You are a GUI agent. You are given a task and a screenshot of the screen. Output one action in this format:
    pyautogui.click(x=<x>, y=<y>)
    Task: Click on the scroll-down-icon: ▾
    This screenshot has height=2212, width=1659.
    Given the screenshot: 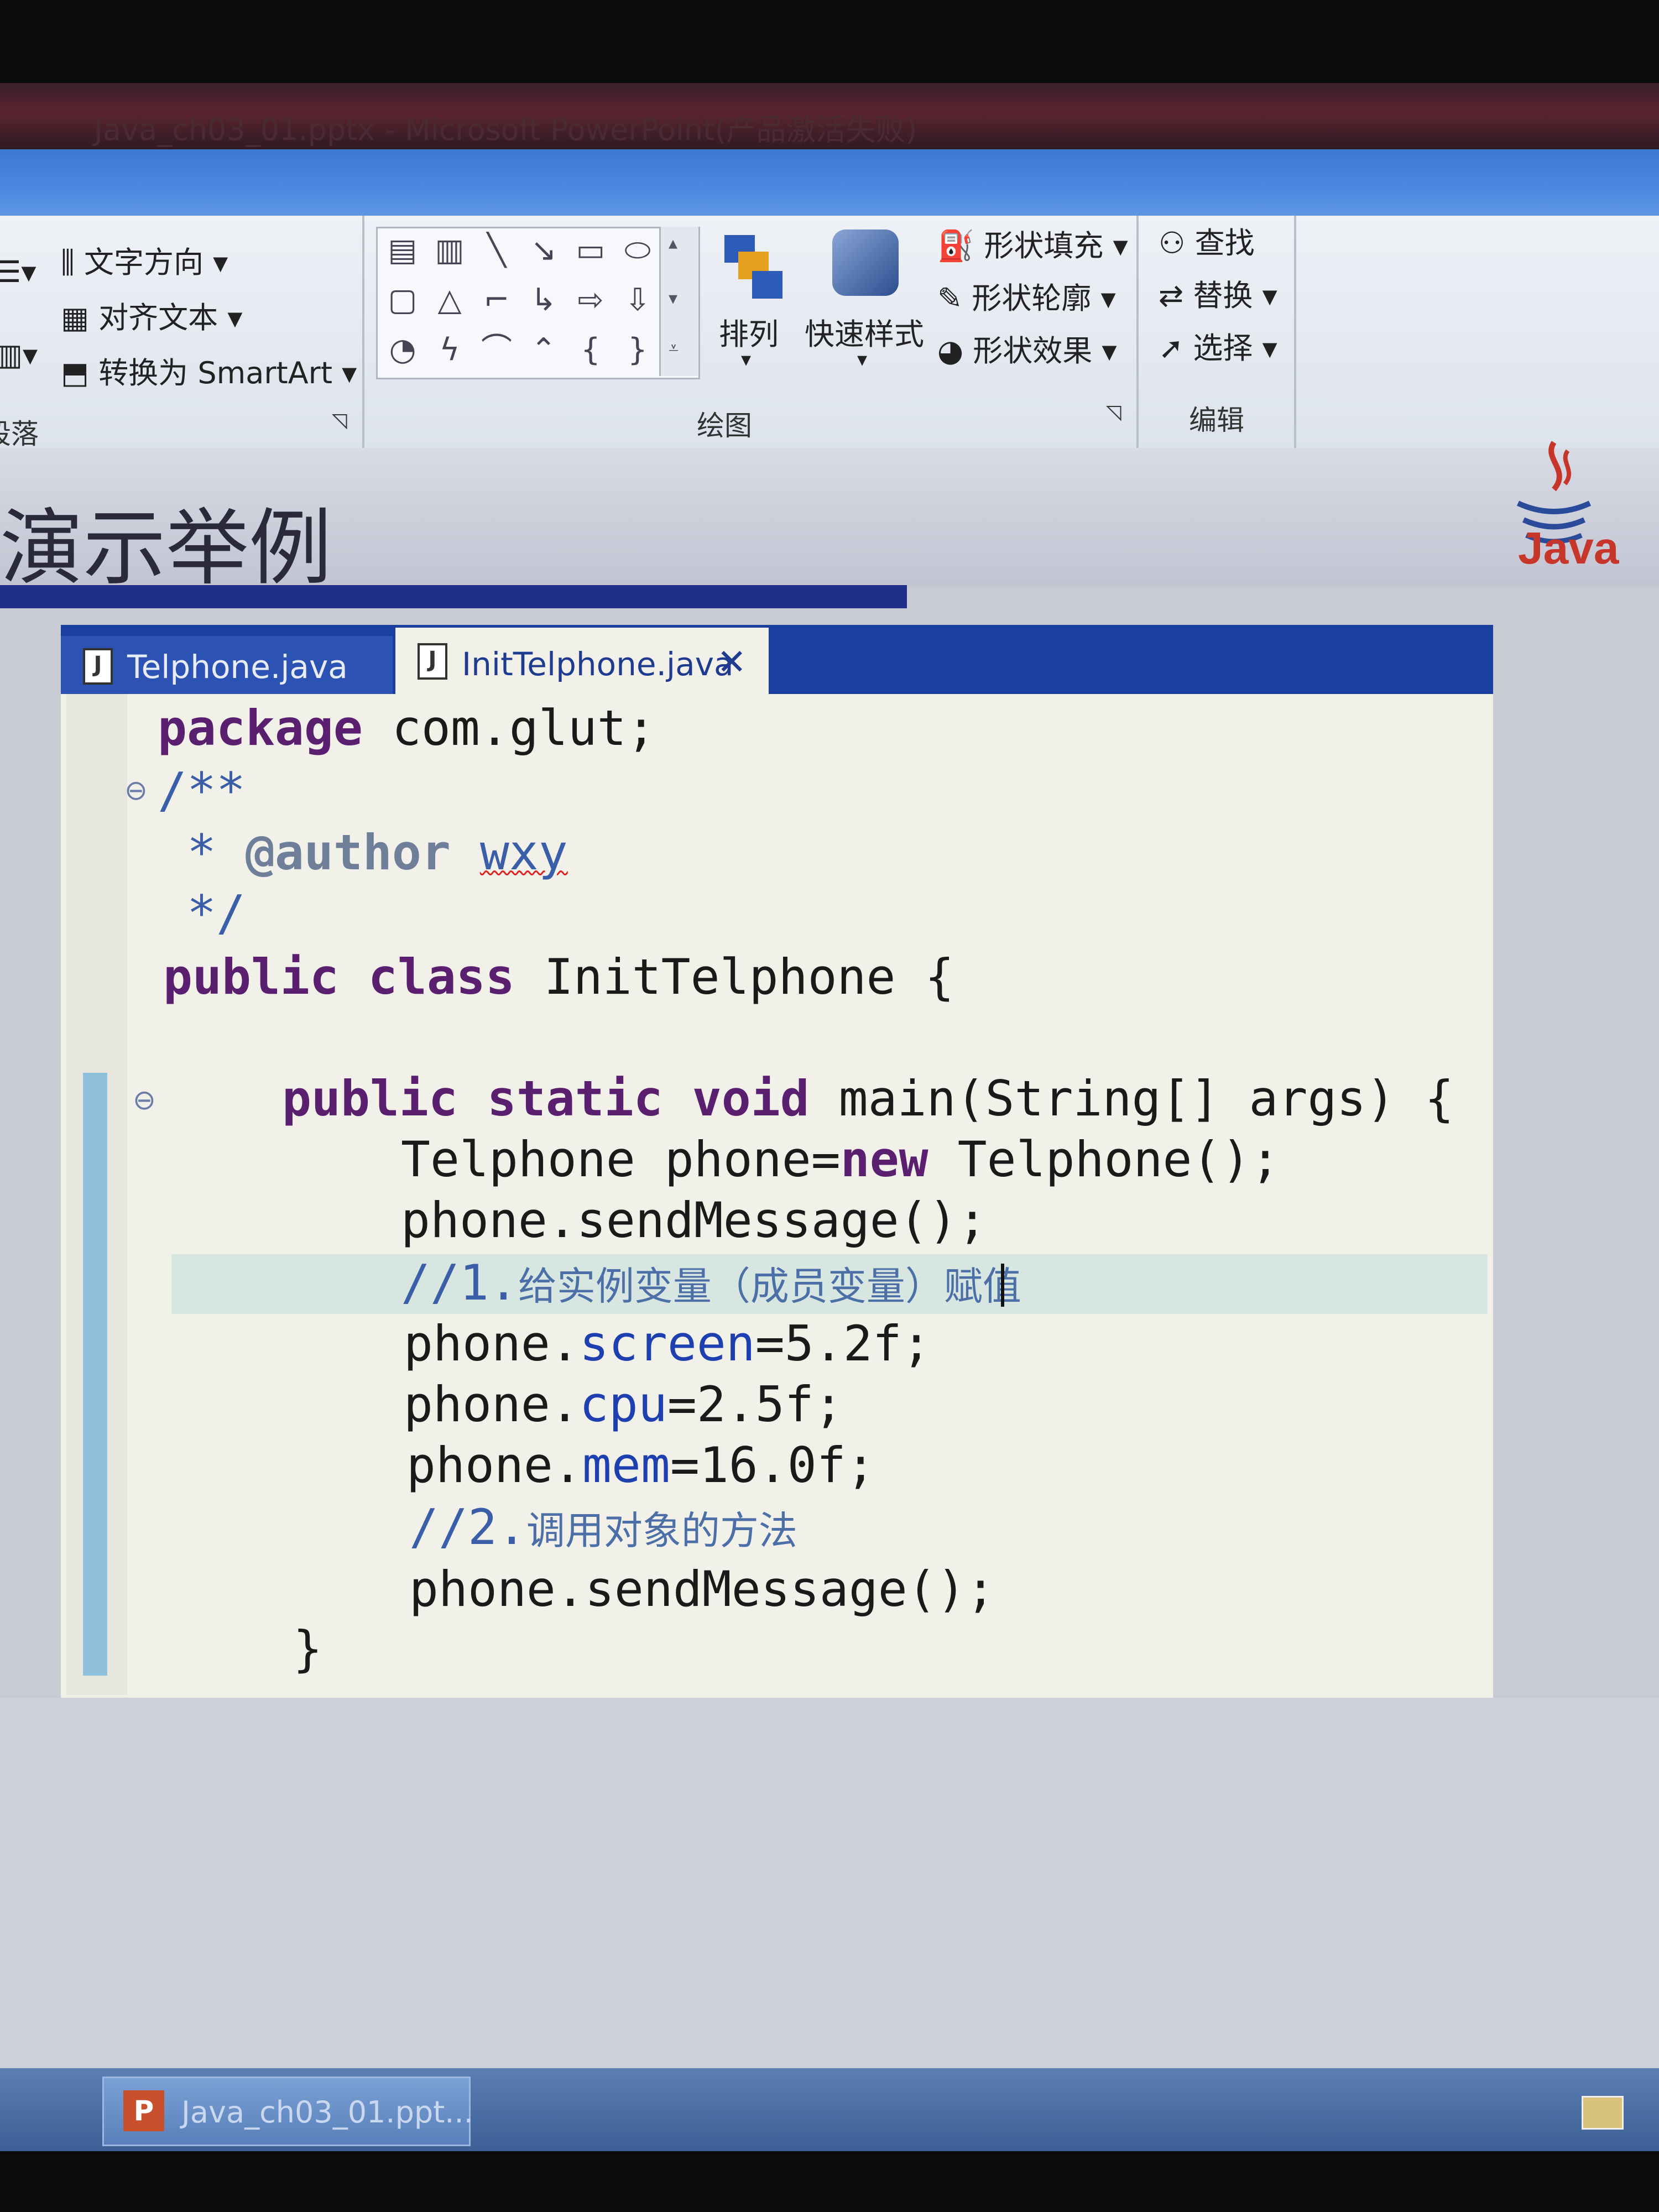 What is the action you would take?
    pyautogui.click(x=673, y=299)
    